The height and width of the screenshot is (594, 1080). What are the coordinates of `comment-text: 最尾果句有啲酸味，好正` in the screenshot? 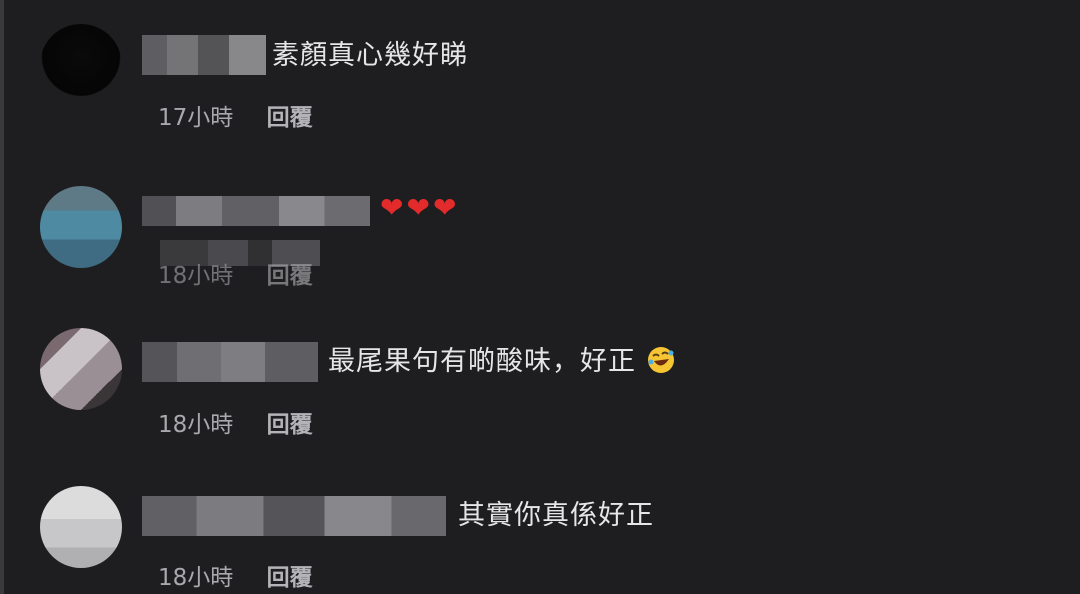 It's located at (502, 362).